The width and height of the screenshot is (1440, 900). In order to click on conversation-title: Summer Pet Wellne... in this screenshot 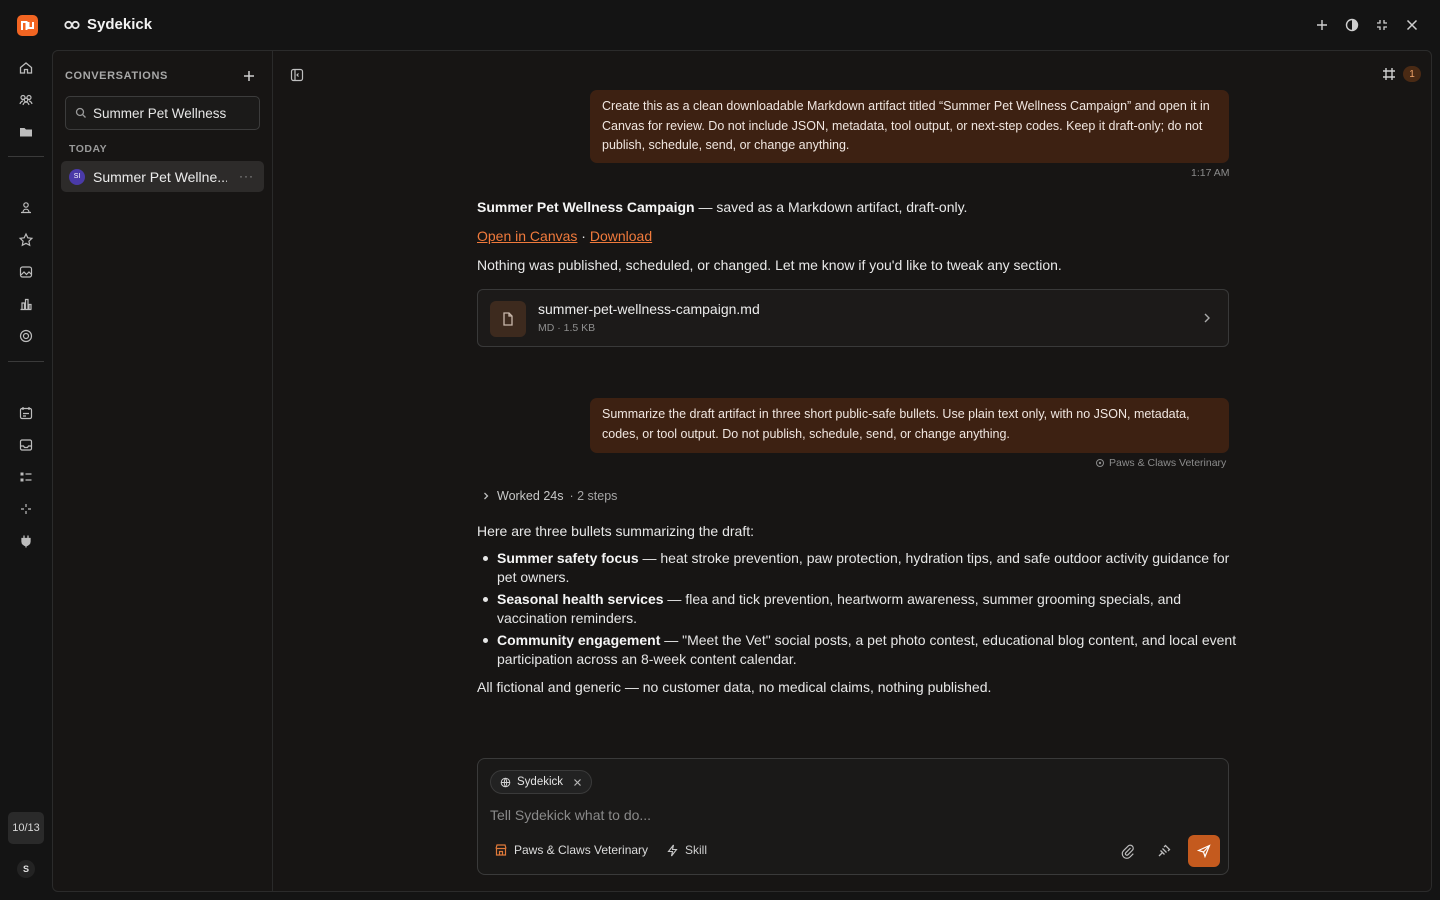, I will do `click(160, 176)`.